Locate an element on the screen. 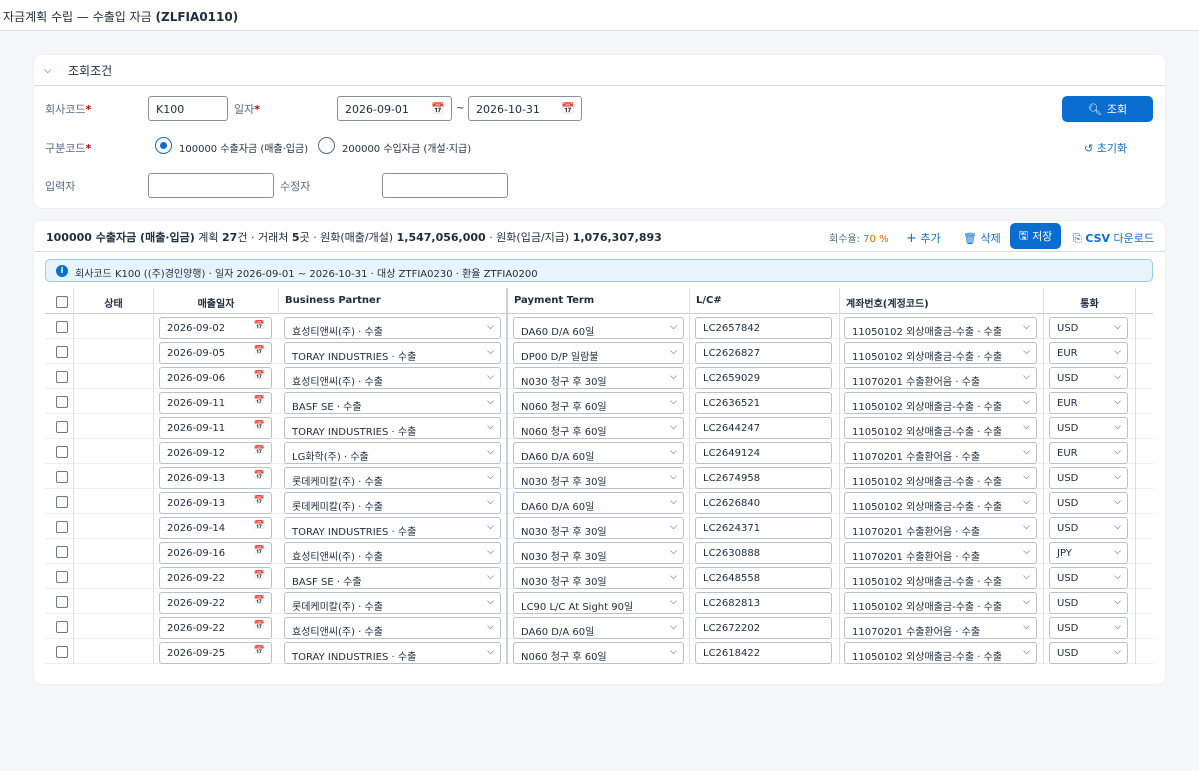 Image resolution: width=1199 pixels, height=771 pixels. radio-import-label: 200000 수입자금 (개설·지급) is located at coordinates (406, 147).